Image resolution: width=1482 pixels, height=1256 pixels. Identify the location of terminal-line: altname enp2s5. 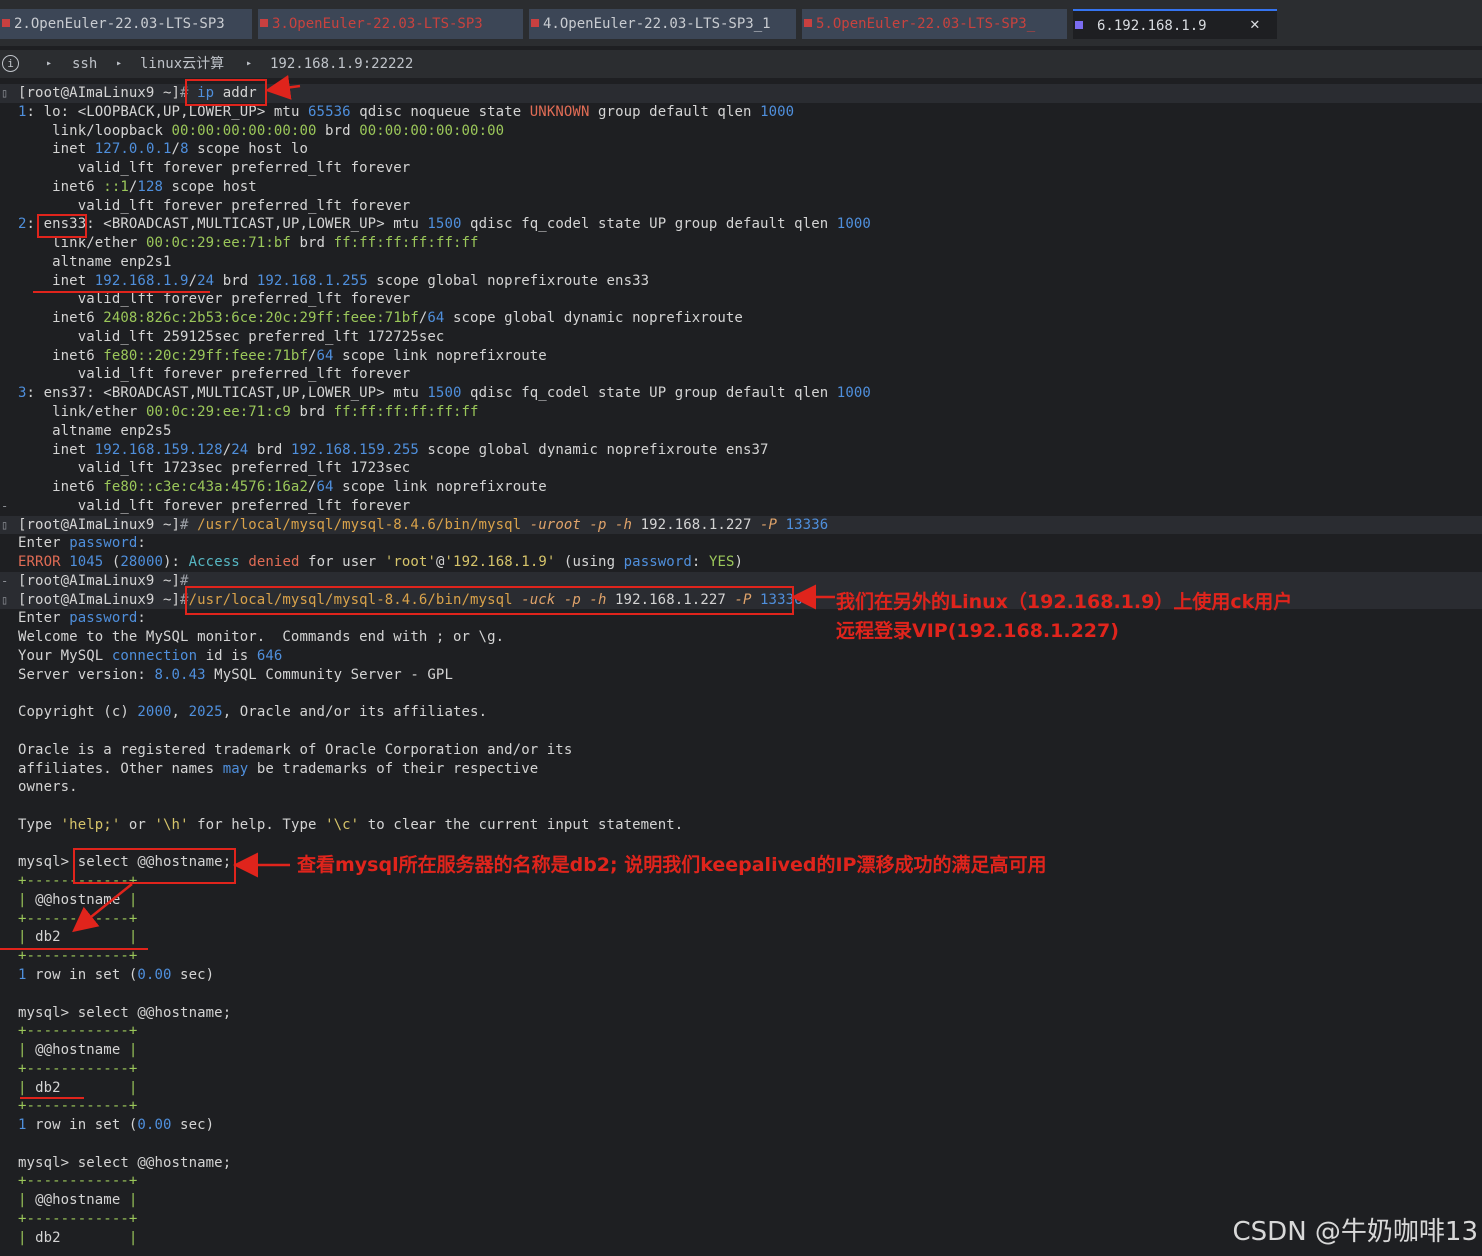
(741, 431).